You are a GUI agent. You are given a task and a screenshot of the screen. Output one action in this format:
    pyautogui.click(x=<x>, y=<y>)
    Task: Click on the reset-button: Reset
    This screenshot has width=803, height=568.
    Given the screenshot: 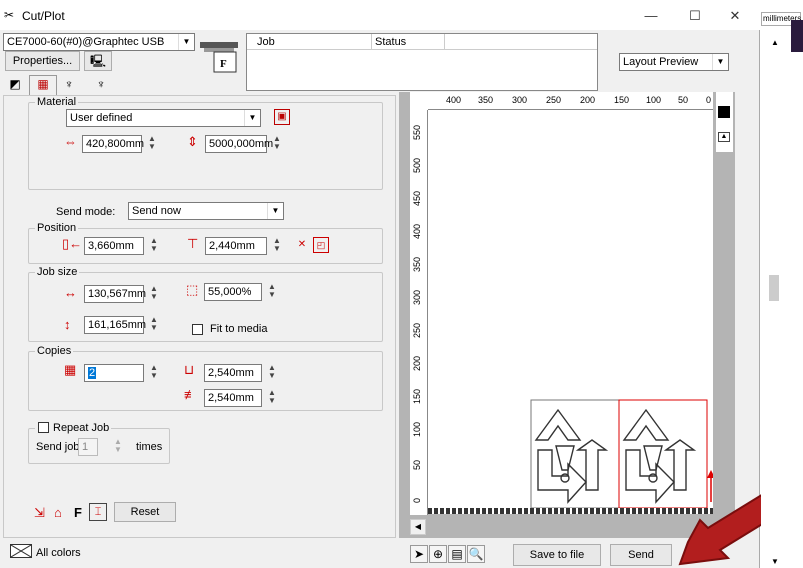 What is the action you would take?
    pyautogui.click(x=145, y=512)
    